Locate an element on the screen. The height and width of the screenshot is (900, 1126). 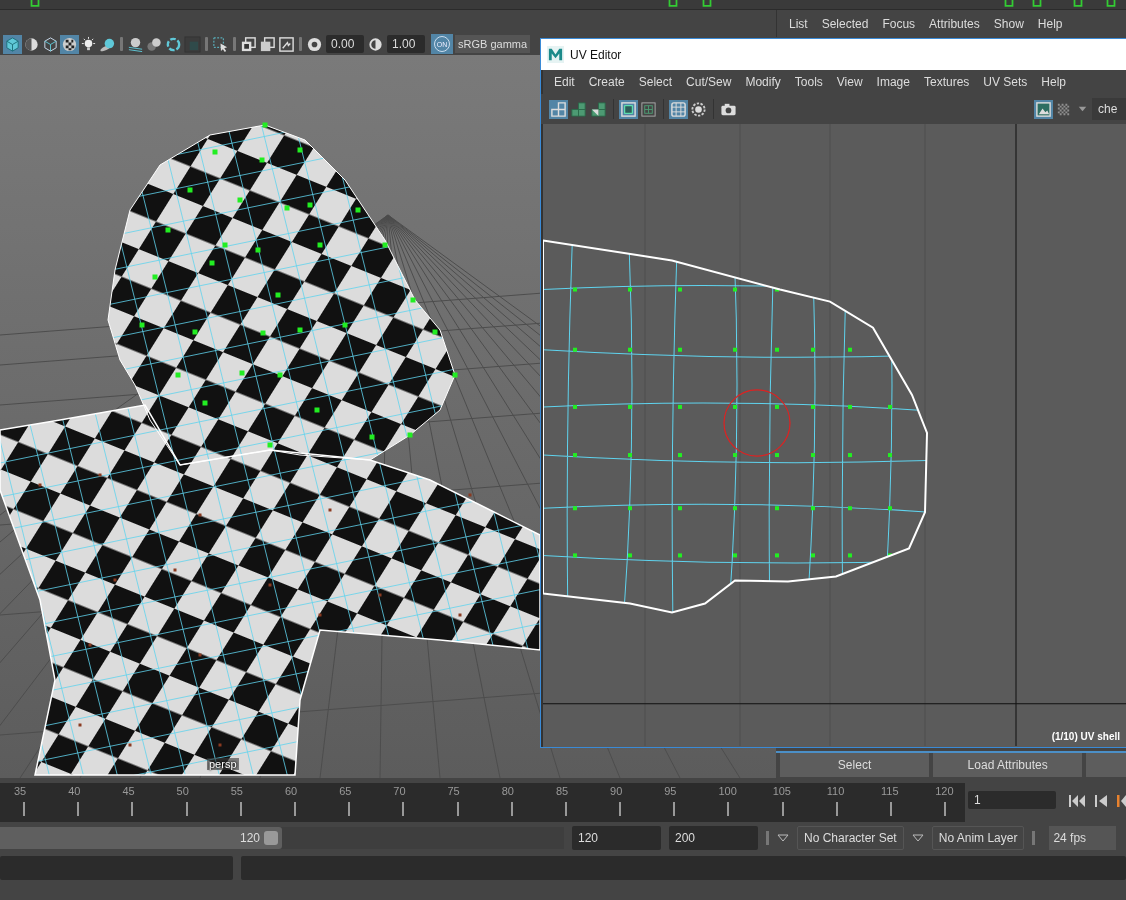
brush-cursor-icon is located at coordinates (757, 423).